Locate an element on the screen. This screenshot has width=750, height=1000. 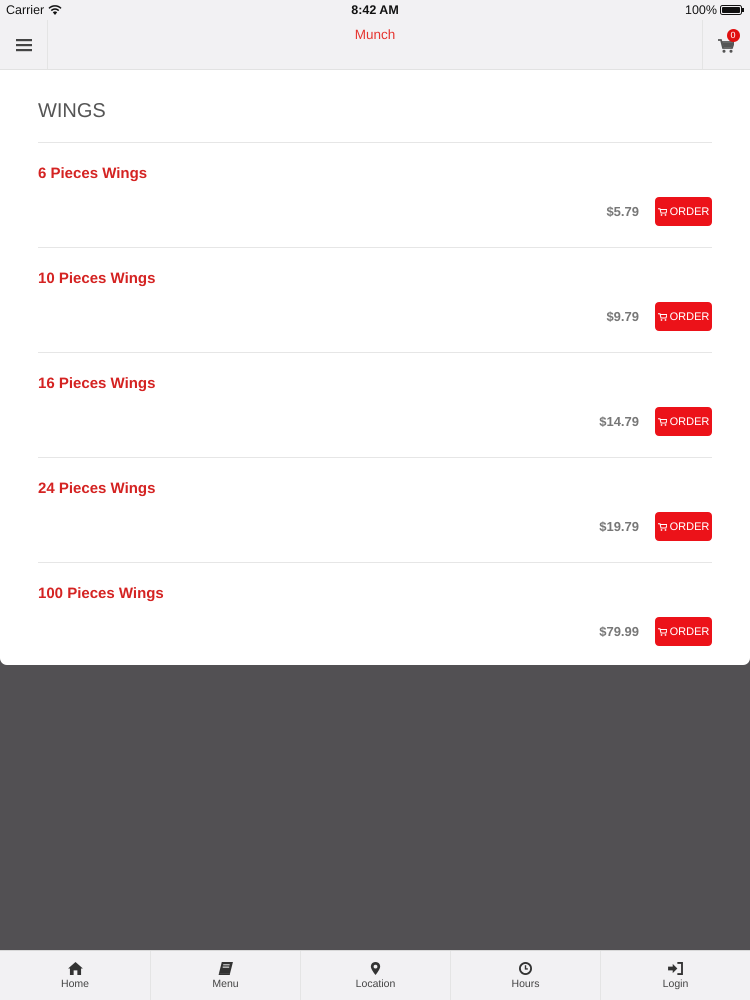
item-name: 6 Pieces Wings is located at coordinates (93, 174).